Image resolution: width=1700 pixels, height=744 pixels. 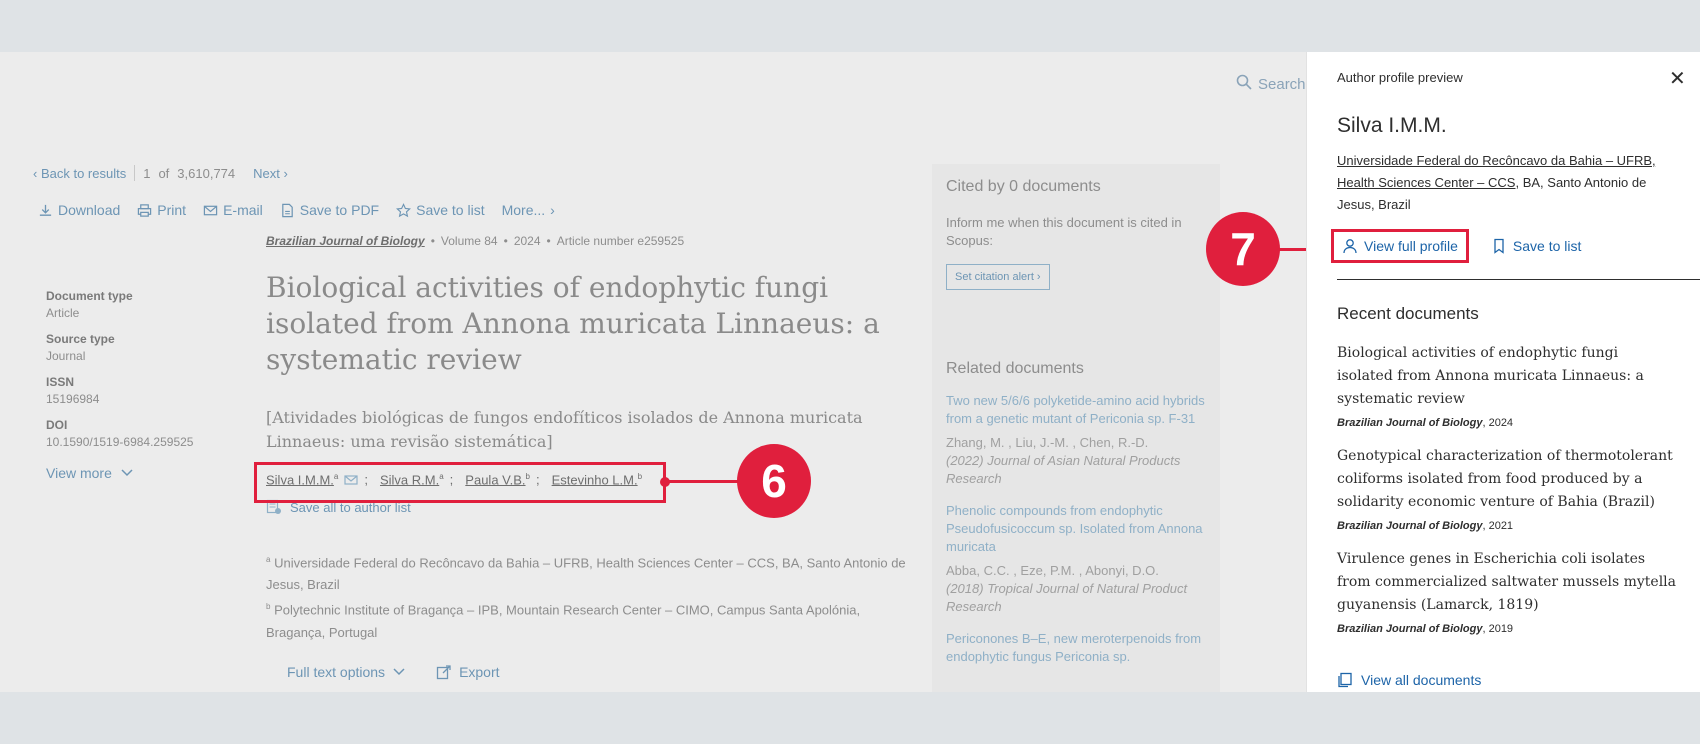 I want to click on view-full-profile-button: View full profile, so click(x=1400, y=246).